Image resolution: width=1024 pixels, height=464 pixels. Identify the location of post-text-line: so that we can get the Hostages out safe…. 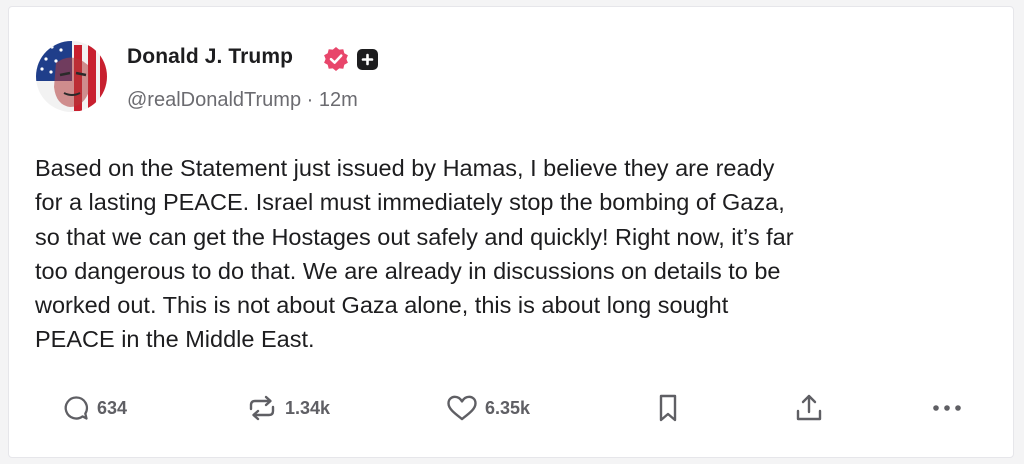
(414, 236).